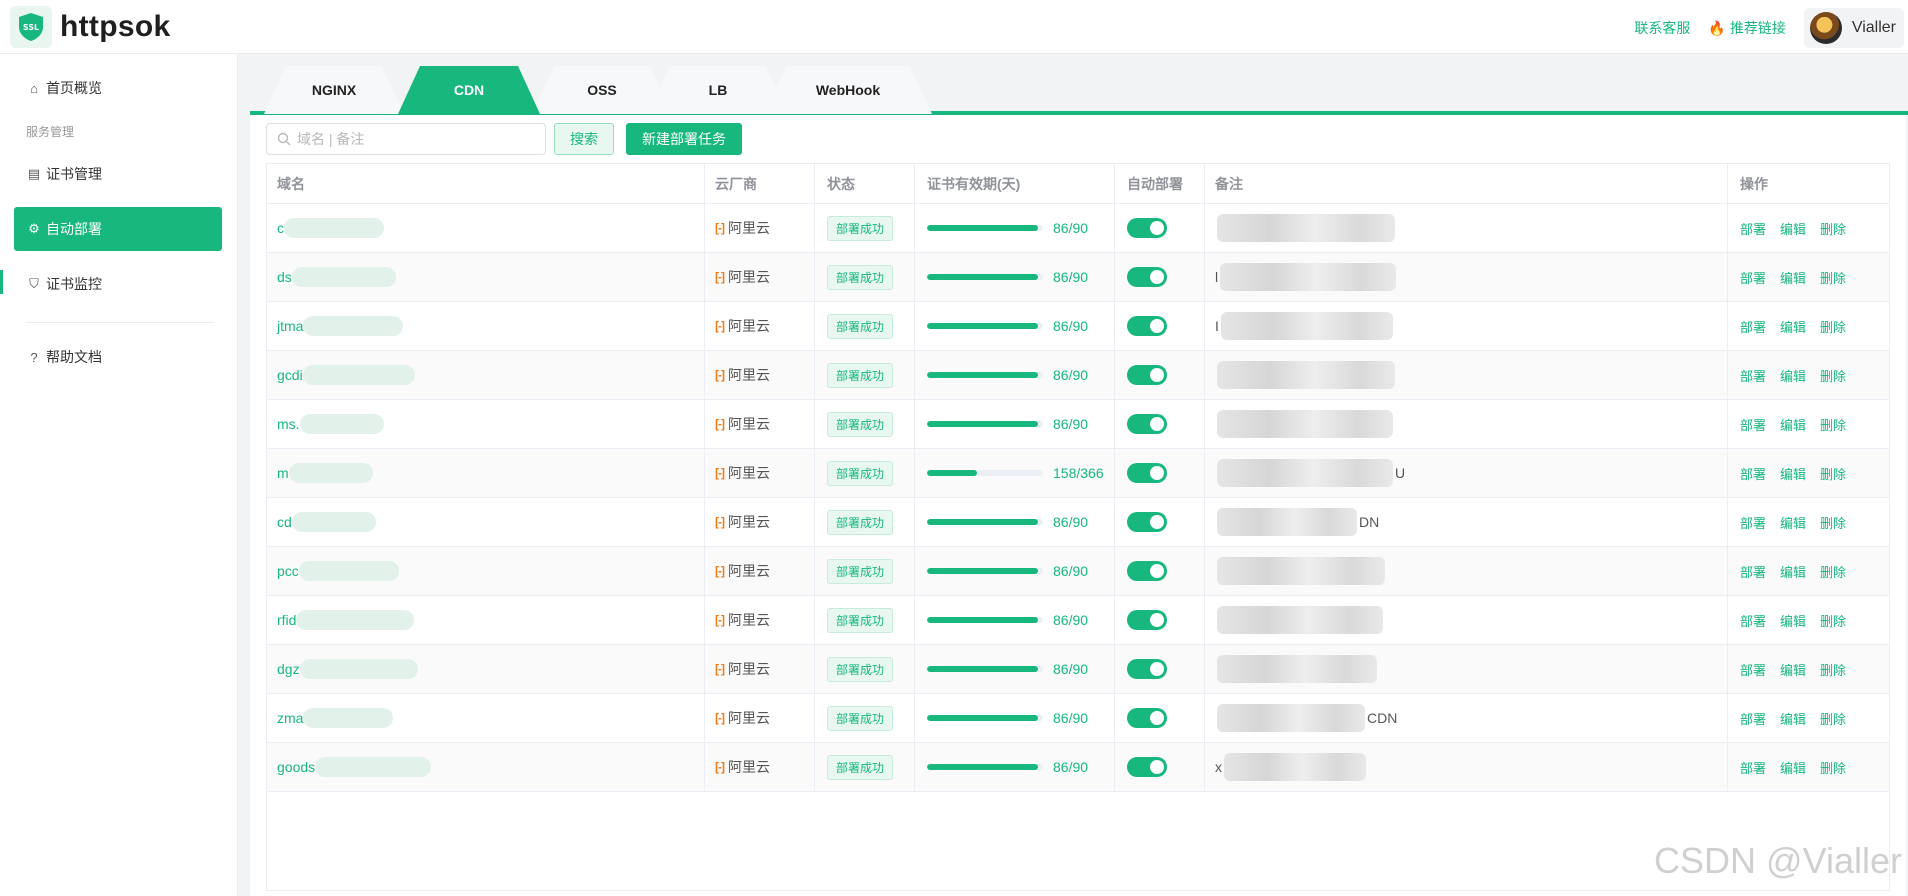  I want to click on domain-link: cd, so click(284, 522).